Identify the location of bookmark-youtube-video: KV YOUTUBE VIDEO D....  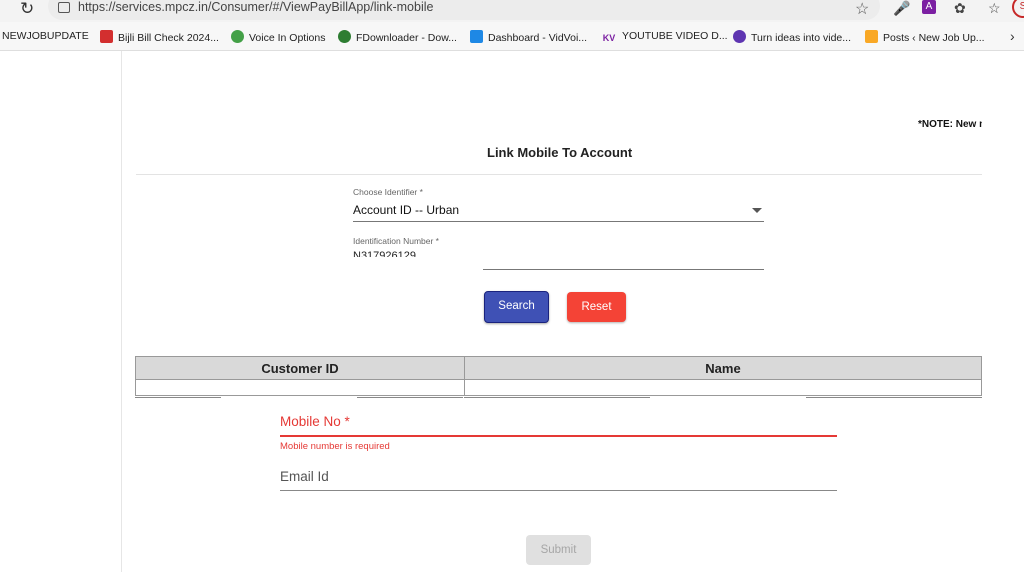
(664, 37).